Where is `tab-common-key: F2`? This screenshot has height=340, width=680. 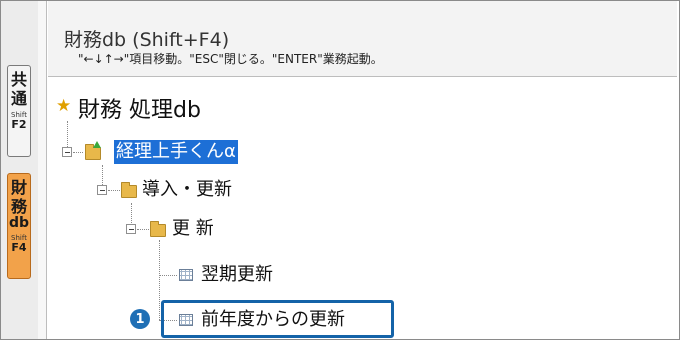 tab-common-key: F2 is located at coordinates (19, 124).